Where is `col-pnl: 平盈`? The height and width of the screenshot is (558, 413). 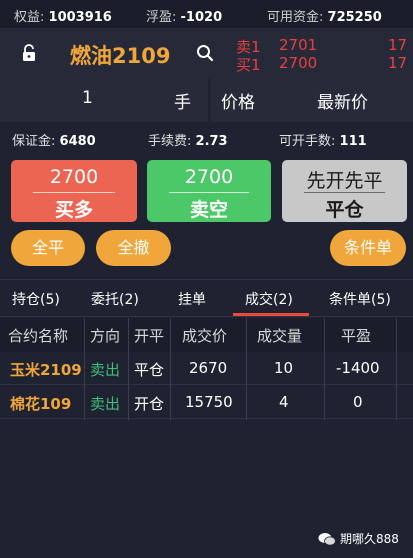 col-pnl: 平盈 is located at coordinates (356, 336).